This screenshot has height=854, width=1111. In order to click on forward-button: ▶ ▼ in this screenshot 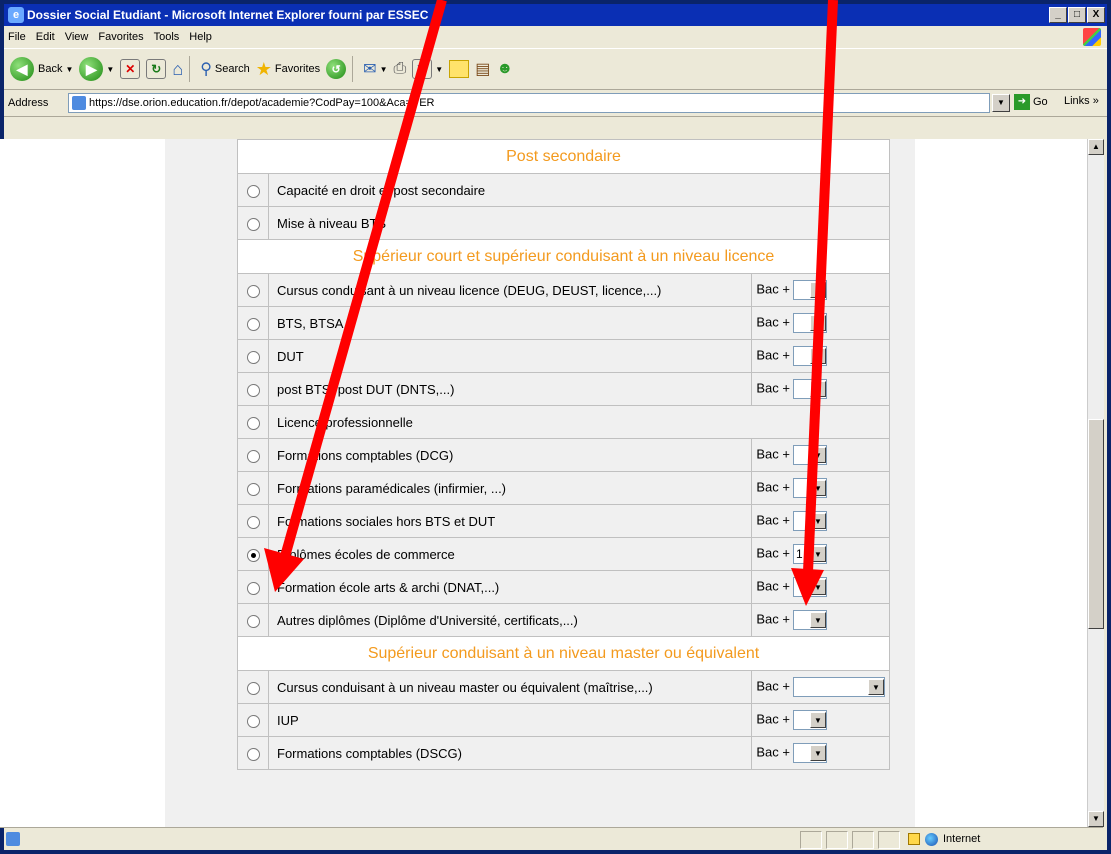, I will do `click(96, 69)`.